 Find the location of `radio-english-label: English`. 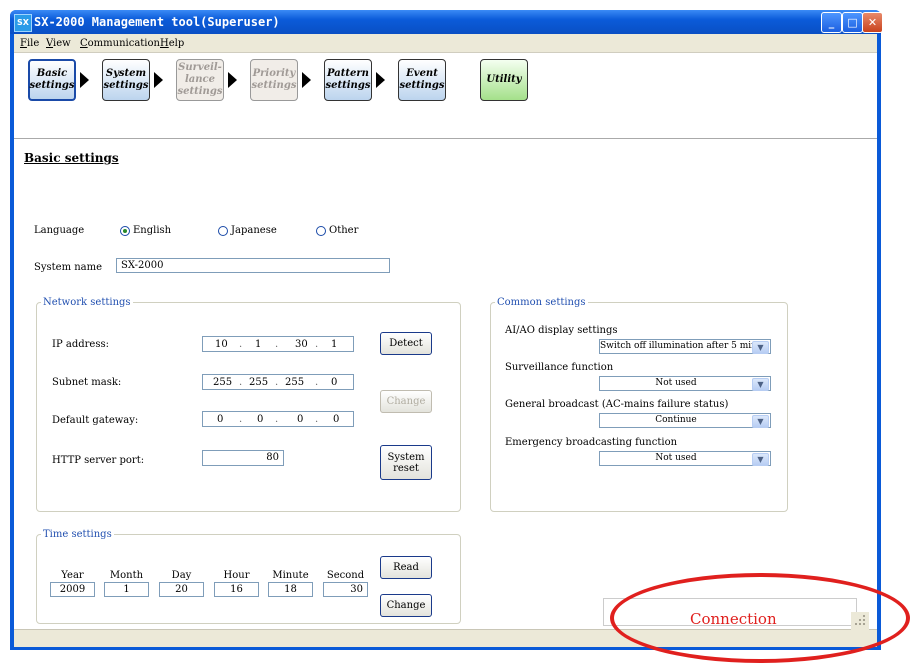

radio-english-label: English is located at coordinates (152, 230).